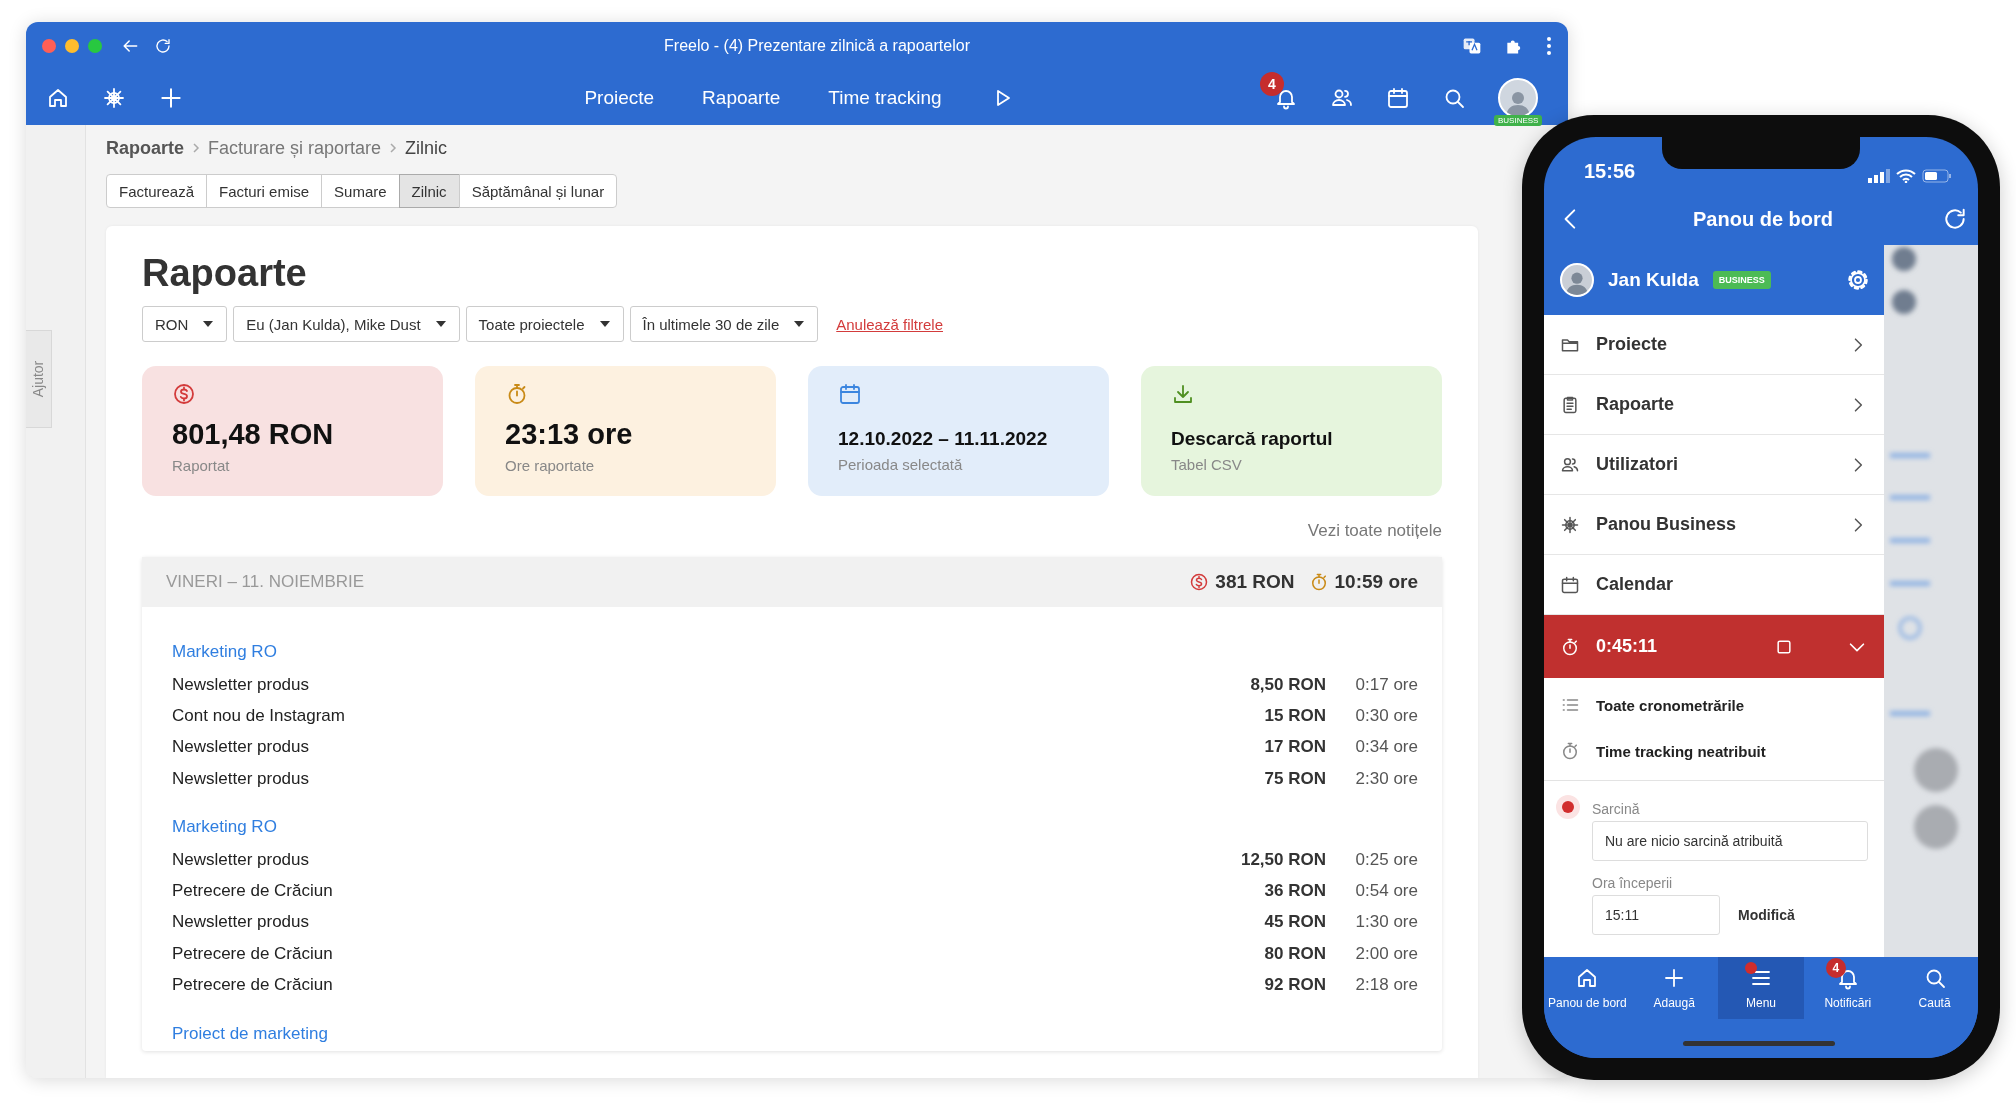  I want to click on total-time: 10:59 ore, so click(1376, 582).